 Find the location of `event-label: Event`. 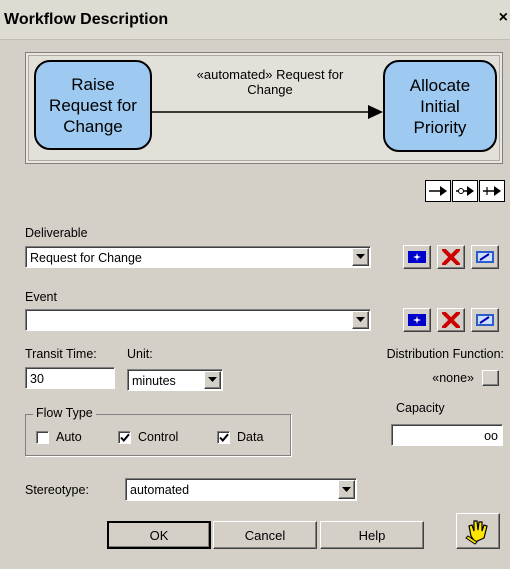

event-label: Event is located at coordinates (41, 297).